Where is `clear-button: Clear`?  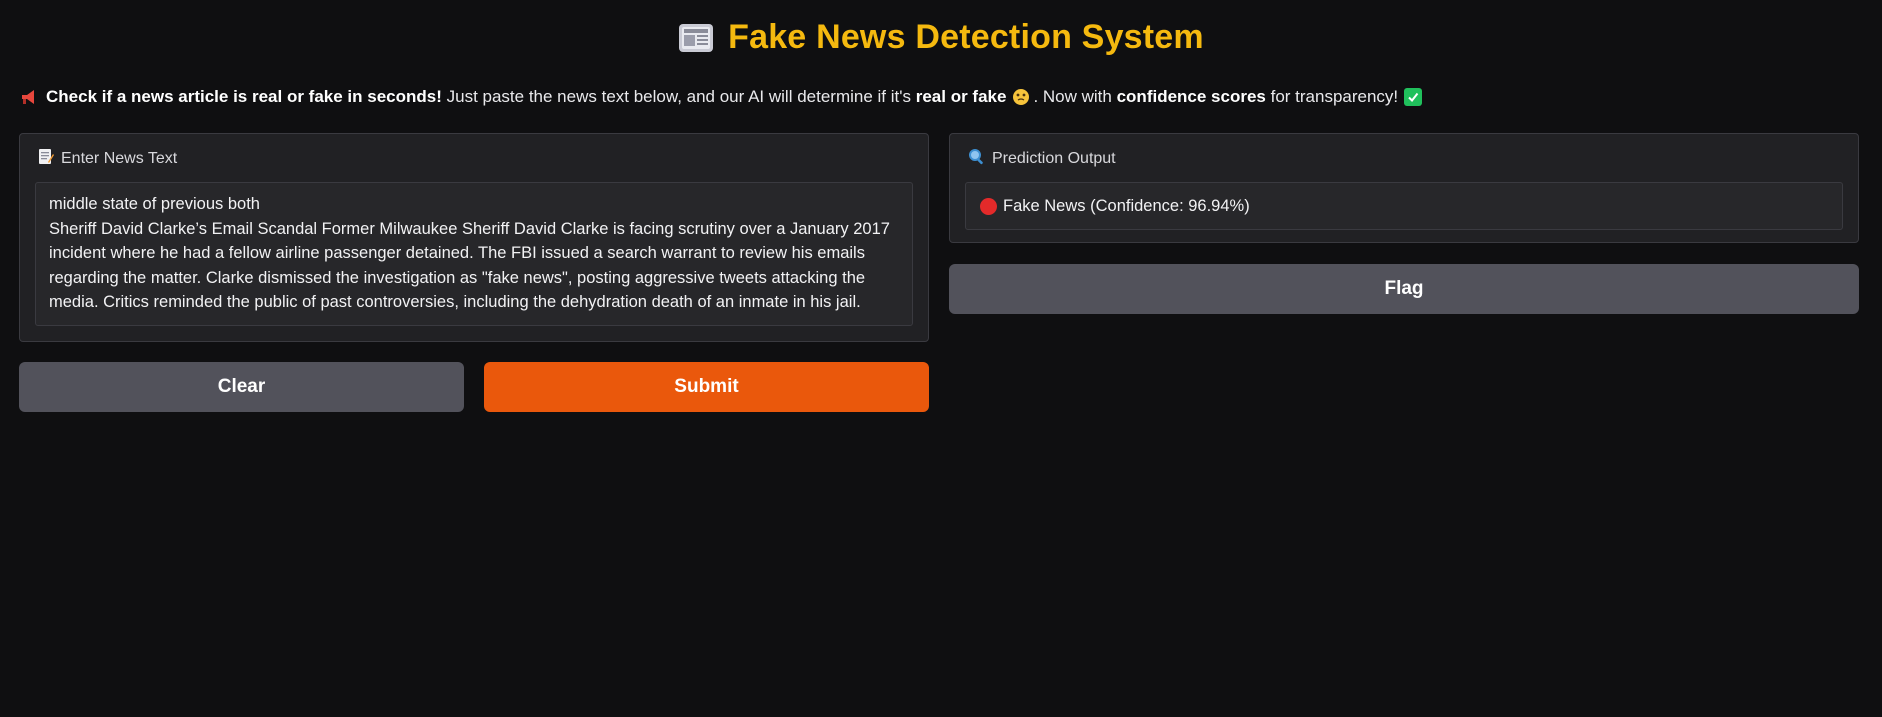 clear-button: Clear is located at coordinates (241, 387).